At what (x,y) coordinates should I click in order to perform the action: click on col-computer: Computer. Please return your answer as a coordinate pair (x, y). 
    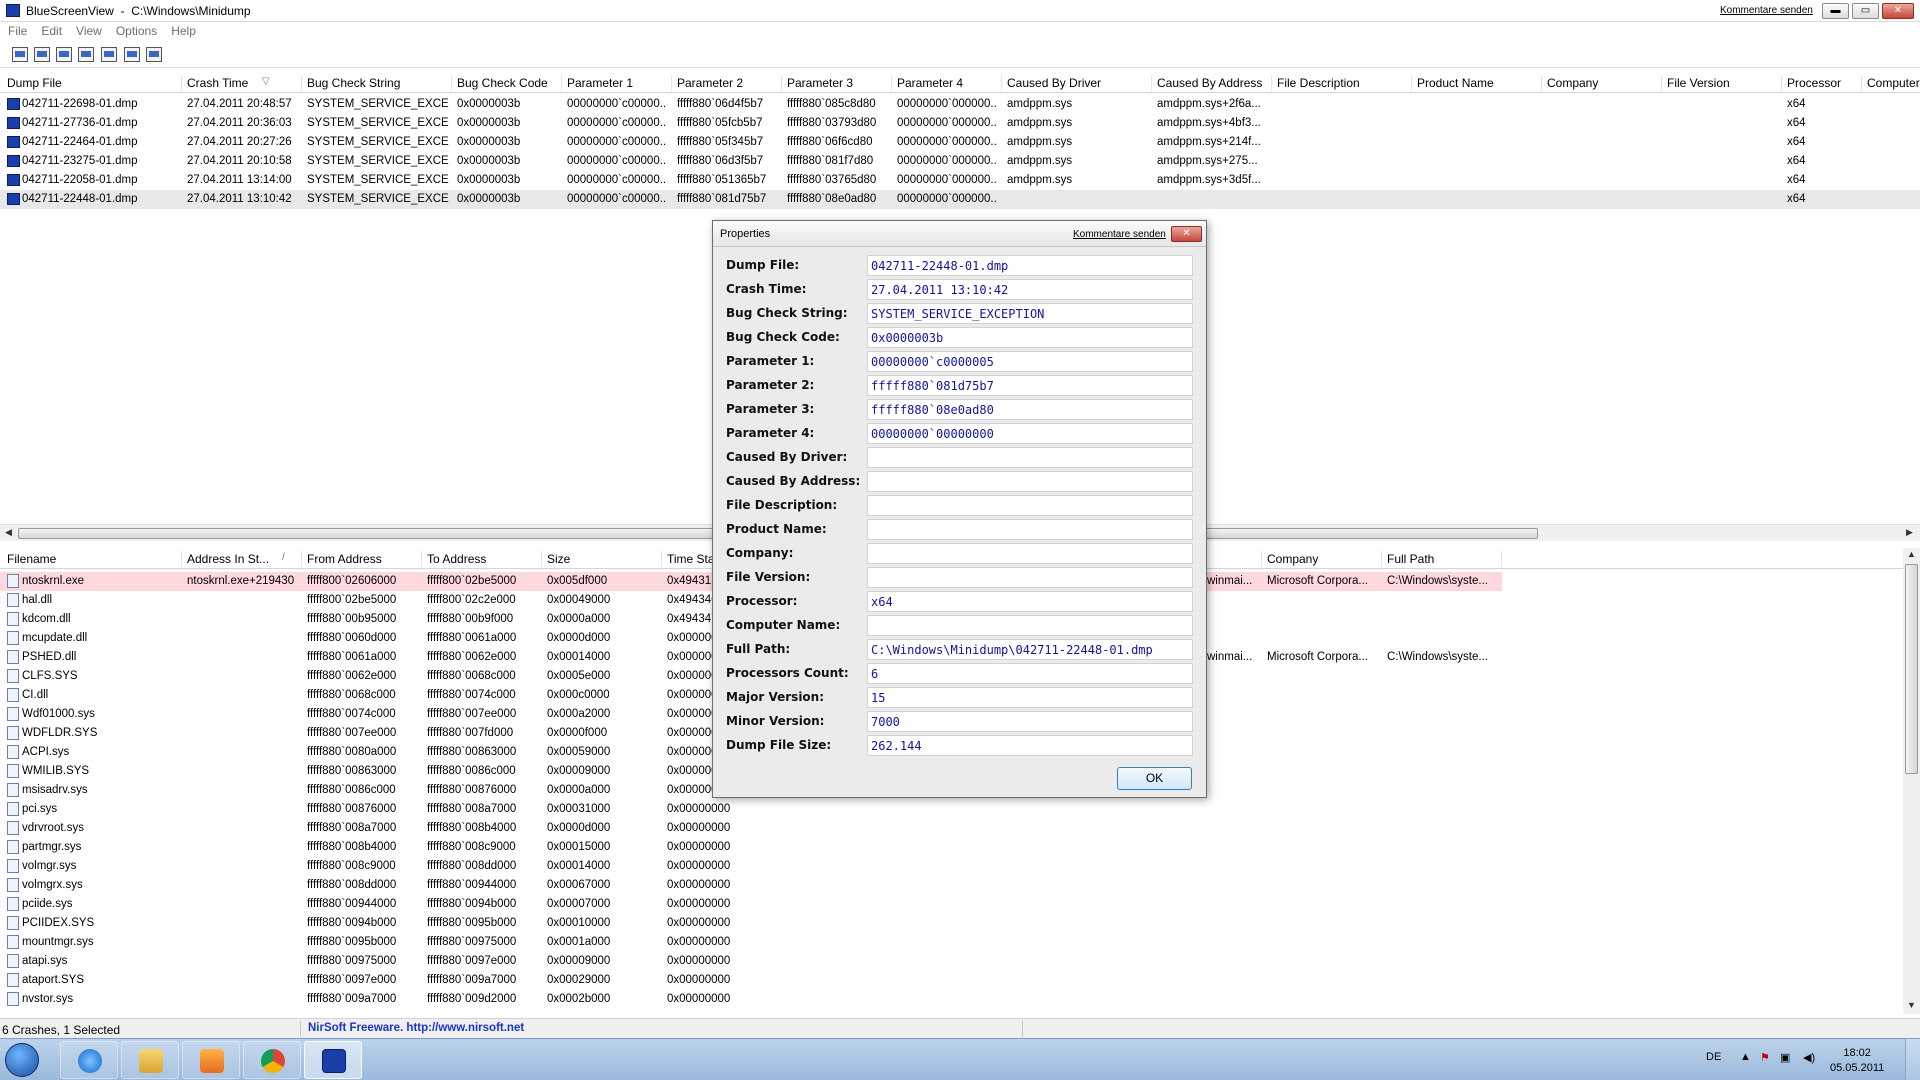
    Looking at the image, I should click on (1893, 83).